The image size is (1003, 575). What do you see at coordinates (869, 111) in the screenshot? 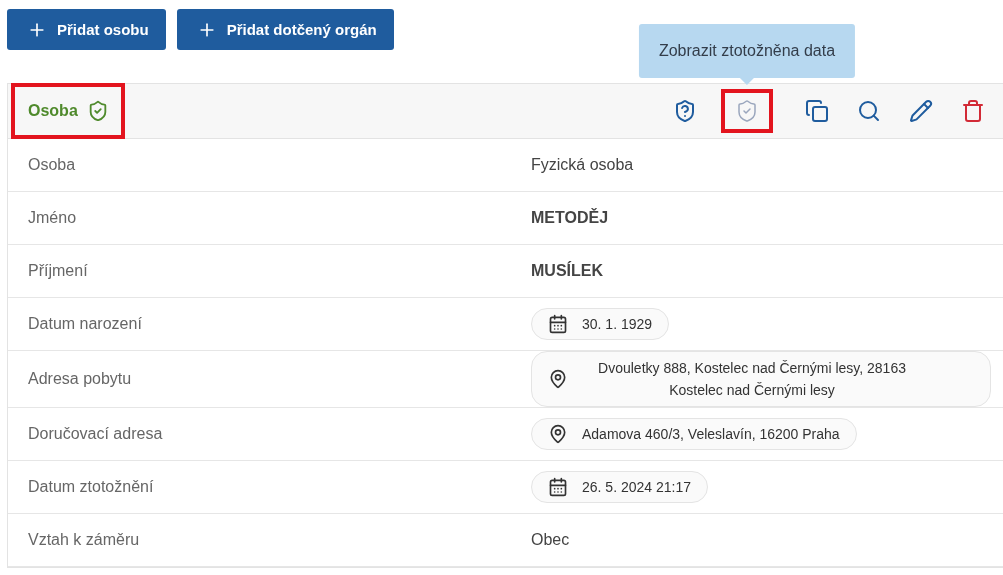
I see `search-icon` at bounding box center [869, 111].